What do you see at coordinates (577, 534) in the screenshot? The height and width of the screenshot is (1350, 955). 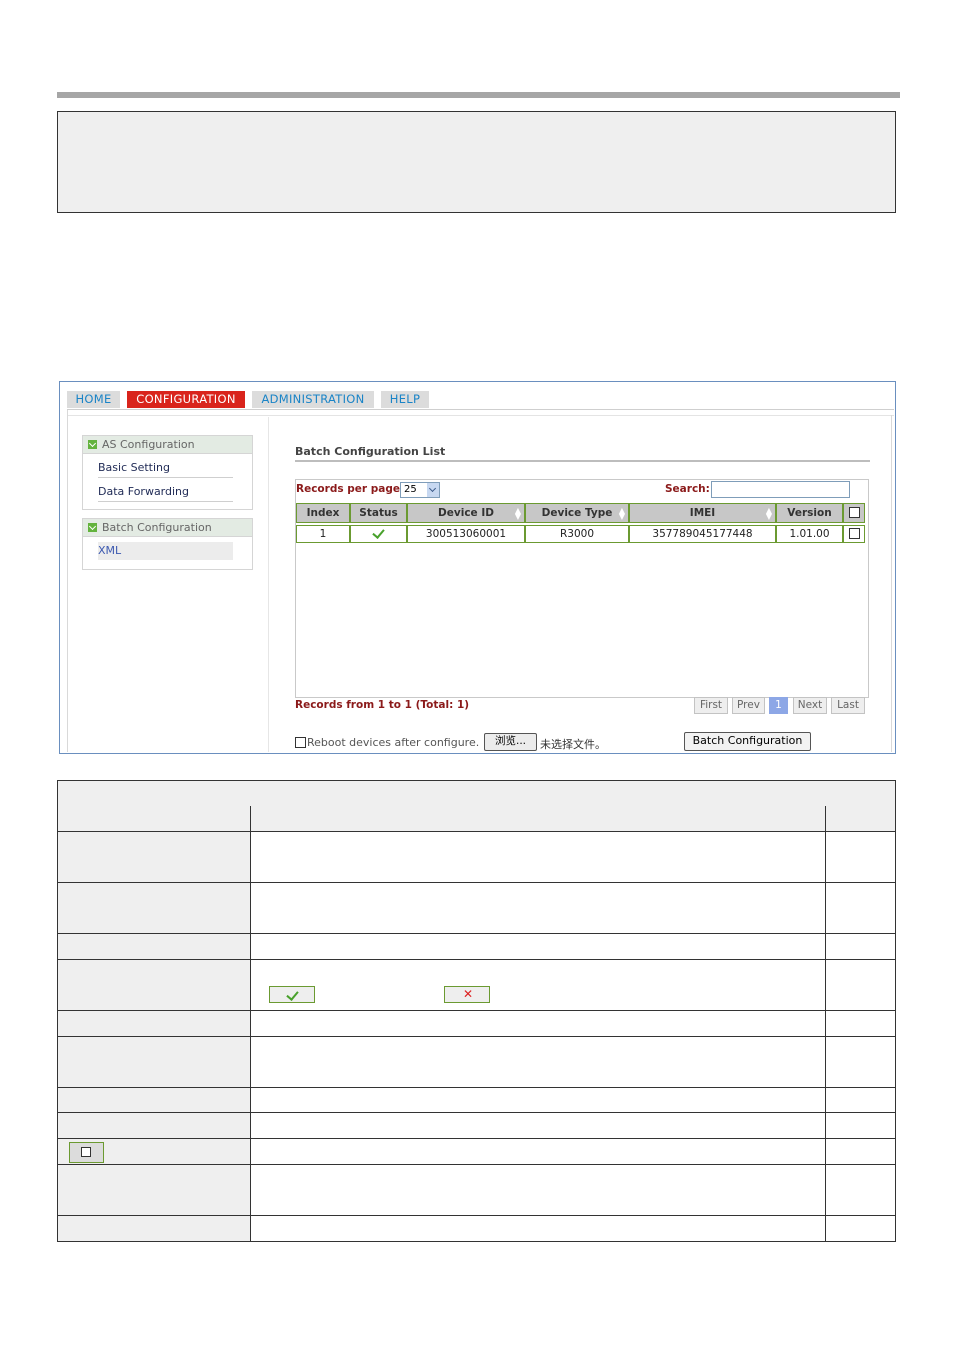 I see `cell-device-type: R3000` at bounding box center [577, 534].